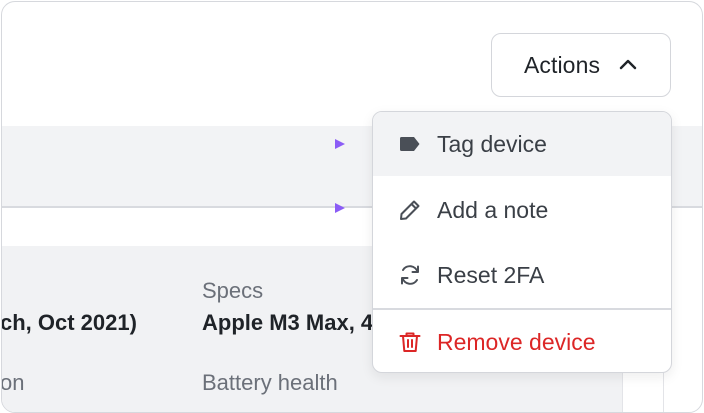 The height and width of the screenshot is (413, 704). I want to click on menu-item-add-note: Add a note, so click(522, 210).